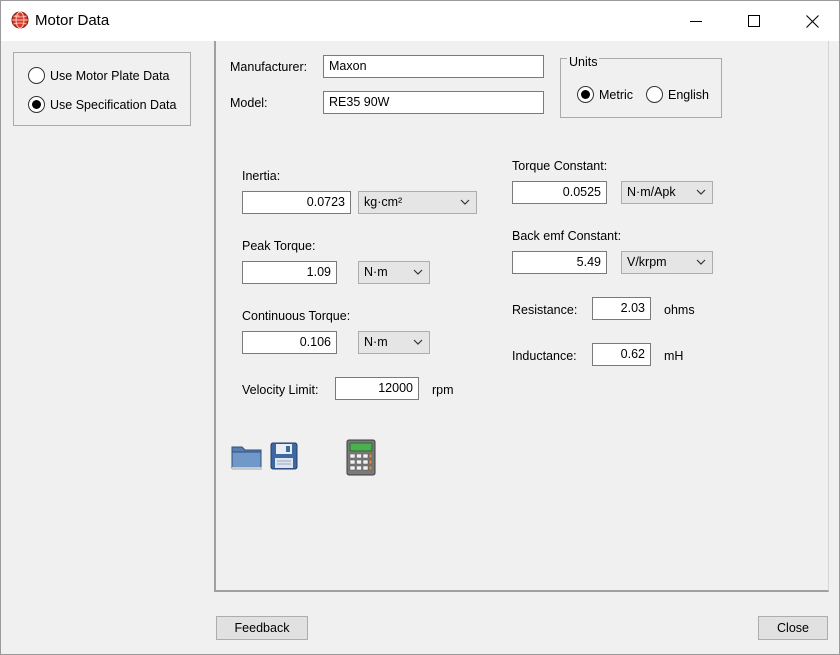 The width and height of the screenshot is (840, 655). I want to click on inertia-unit-select: kg·cm², so click(417, 202).